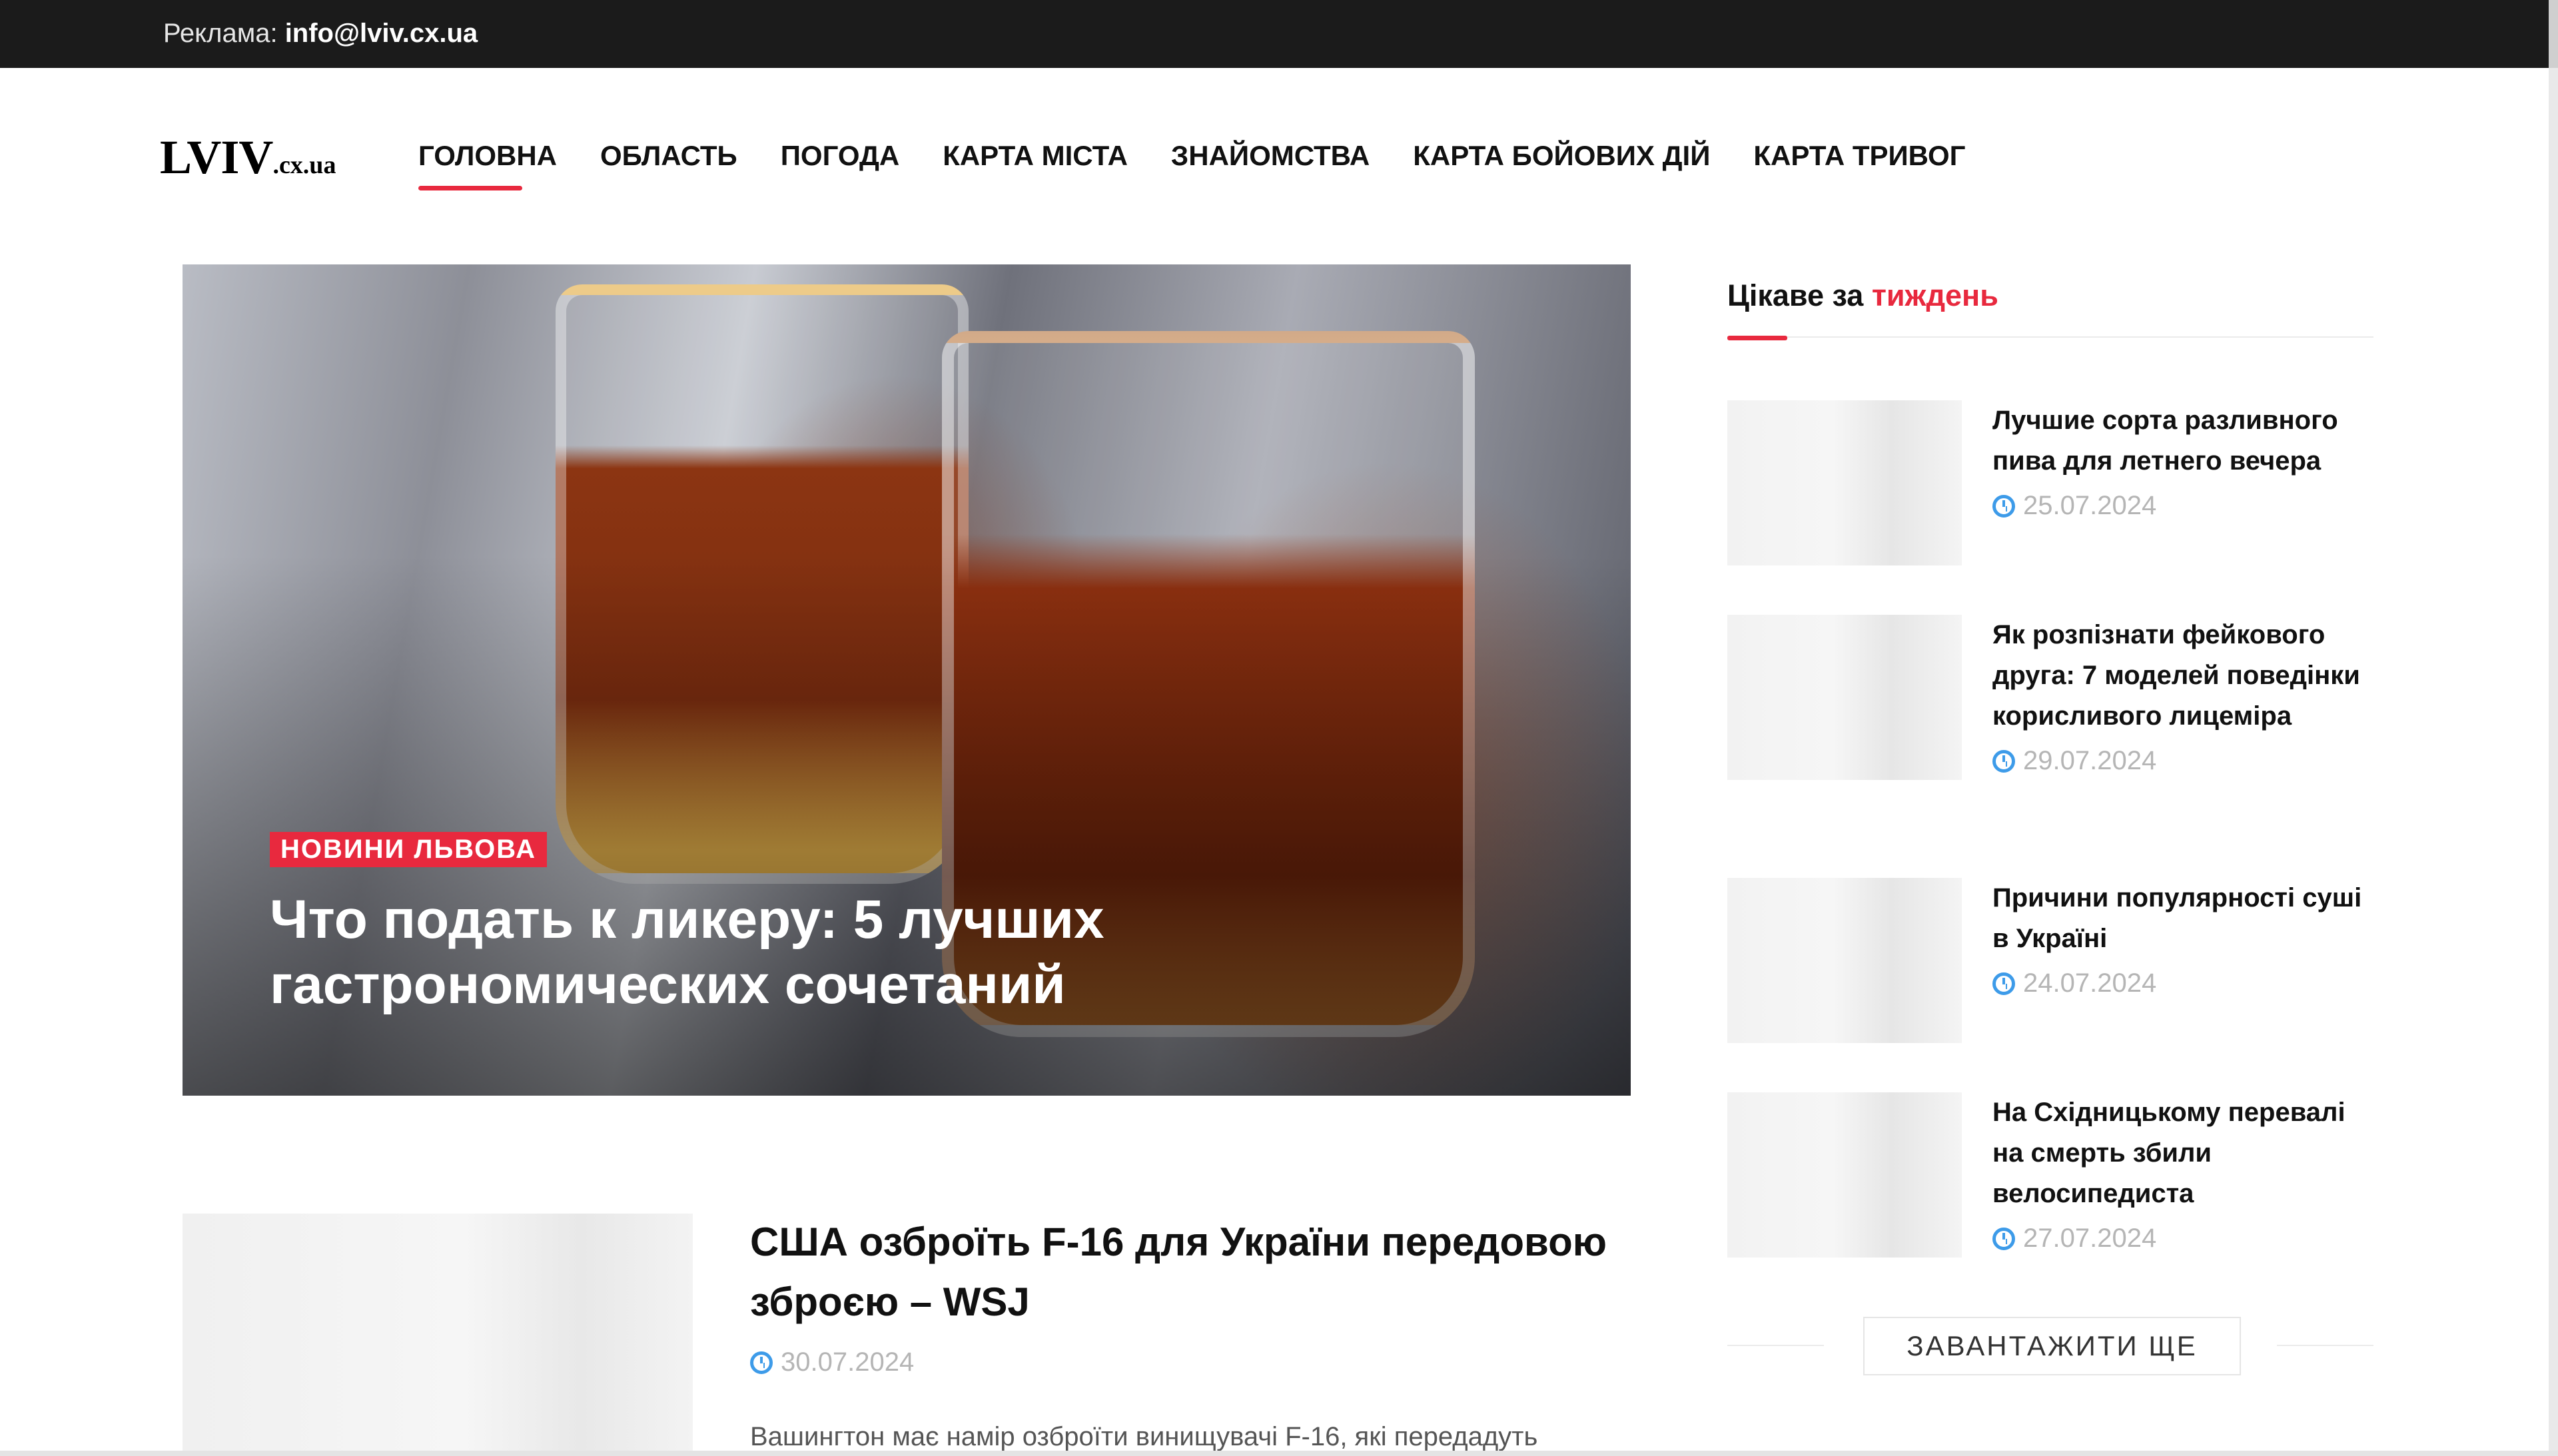 The image size is (2558, 1456). I want to click on ad-contact: Реклама: info@lviv.cx.ua, so click(320, 34).